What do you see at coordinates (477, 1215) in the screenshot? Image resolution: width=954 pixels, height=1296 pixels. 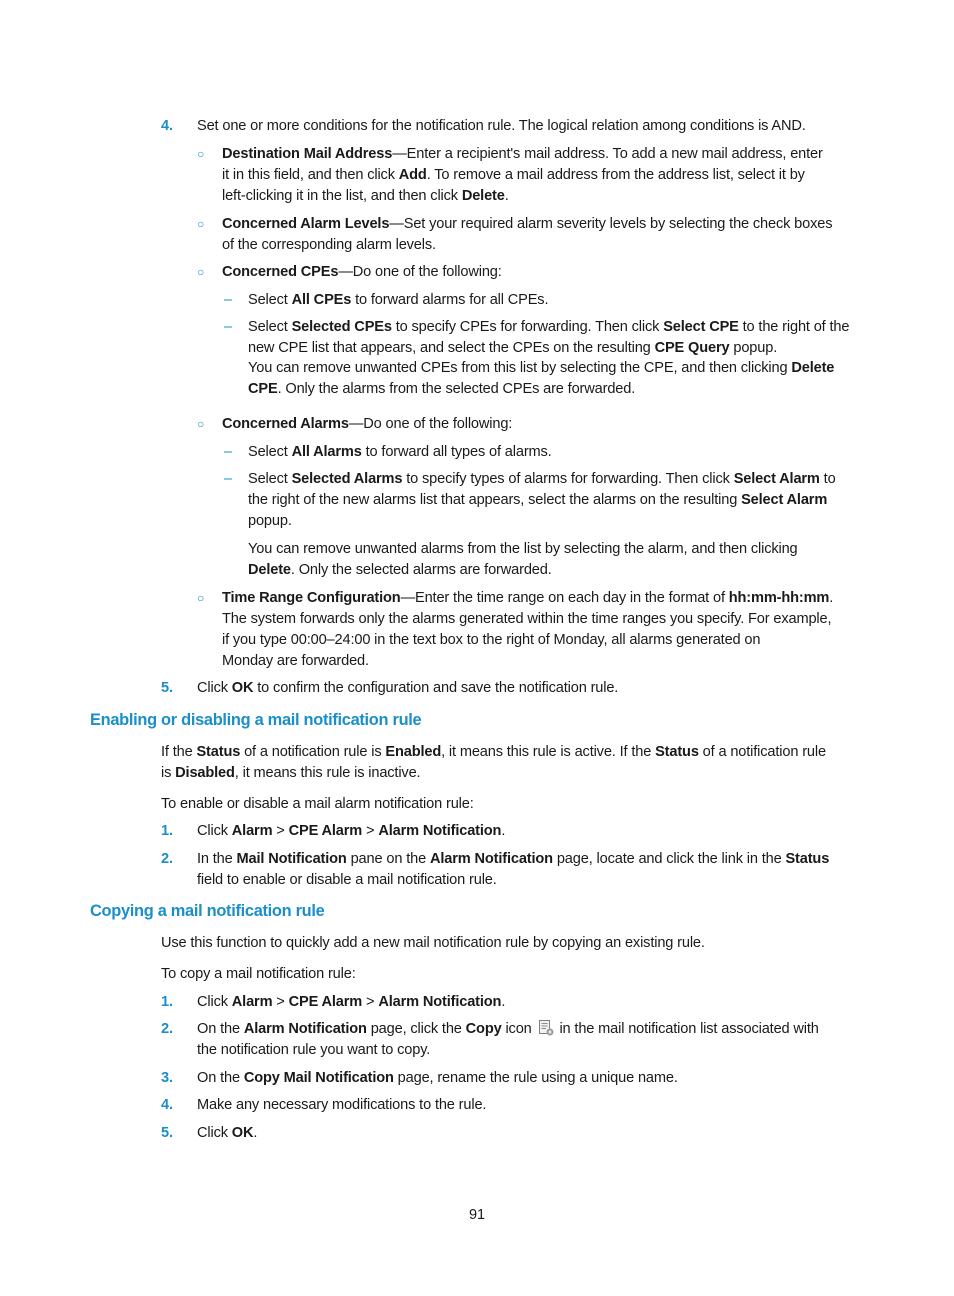 I see `page-number: 91` at bounding box center [477, 1215].